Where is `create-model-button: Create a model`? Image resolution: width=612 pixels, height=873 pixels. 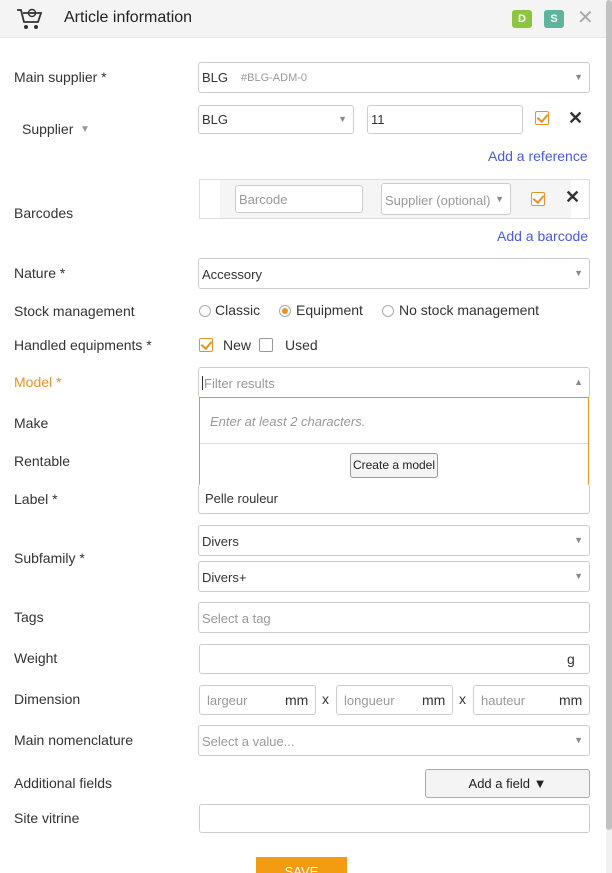
create-model-button: Create a model is located at coordinates (394, 465).